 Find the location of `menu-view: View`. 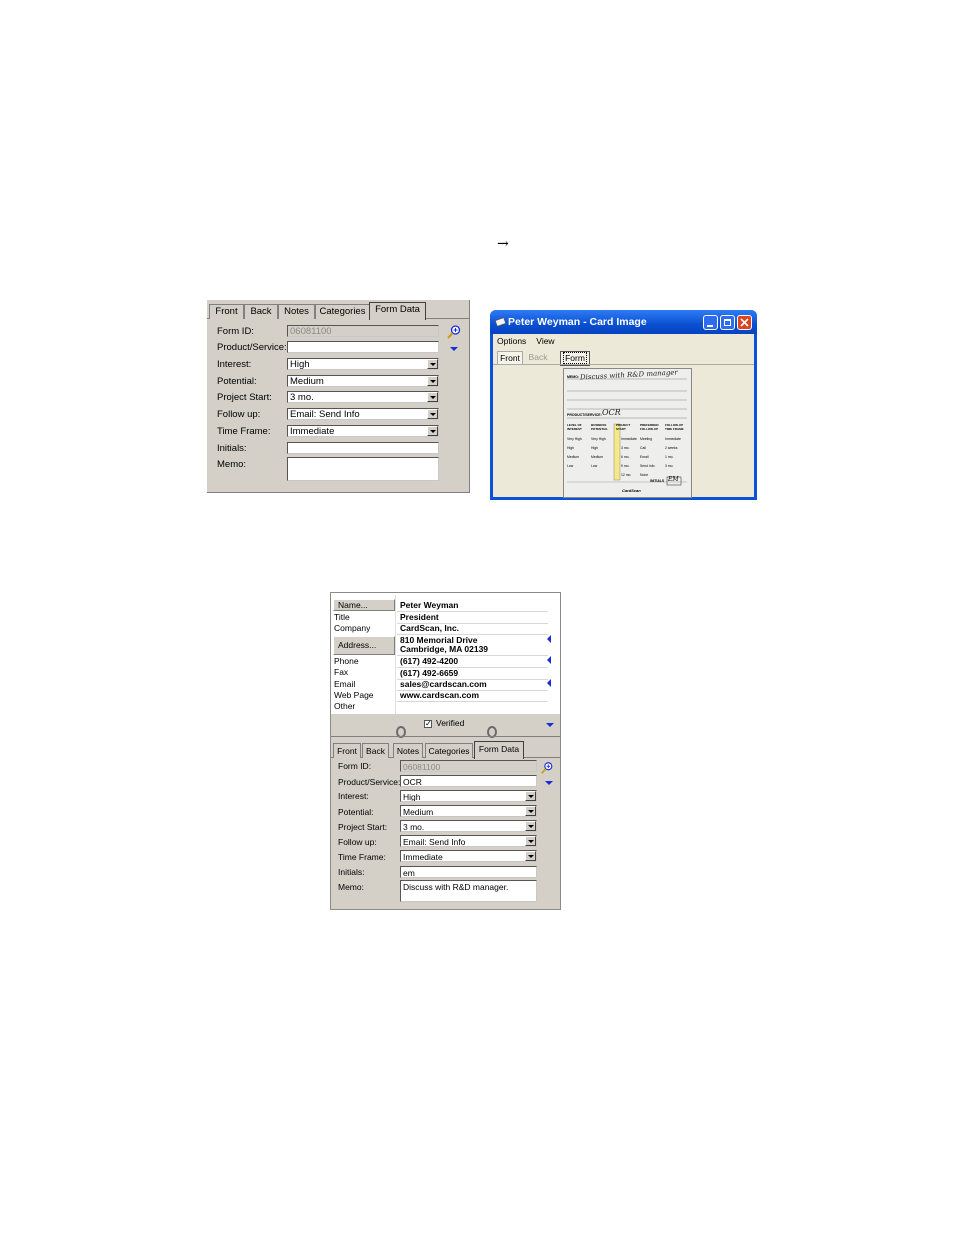

menu-view: View is located at coordinates (545, 341).